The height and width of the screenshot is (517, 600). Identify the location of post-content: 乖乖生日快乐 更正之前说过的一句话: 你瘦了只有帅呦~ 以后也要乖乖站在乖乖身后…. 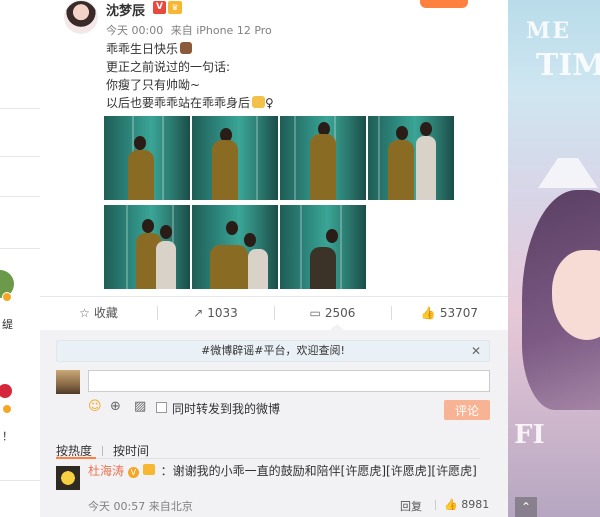
(190, 76).